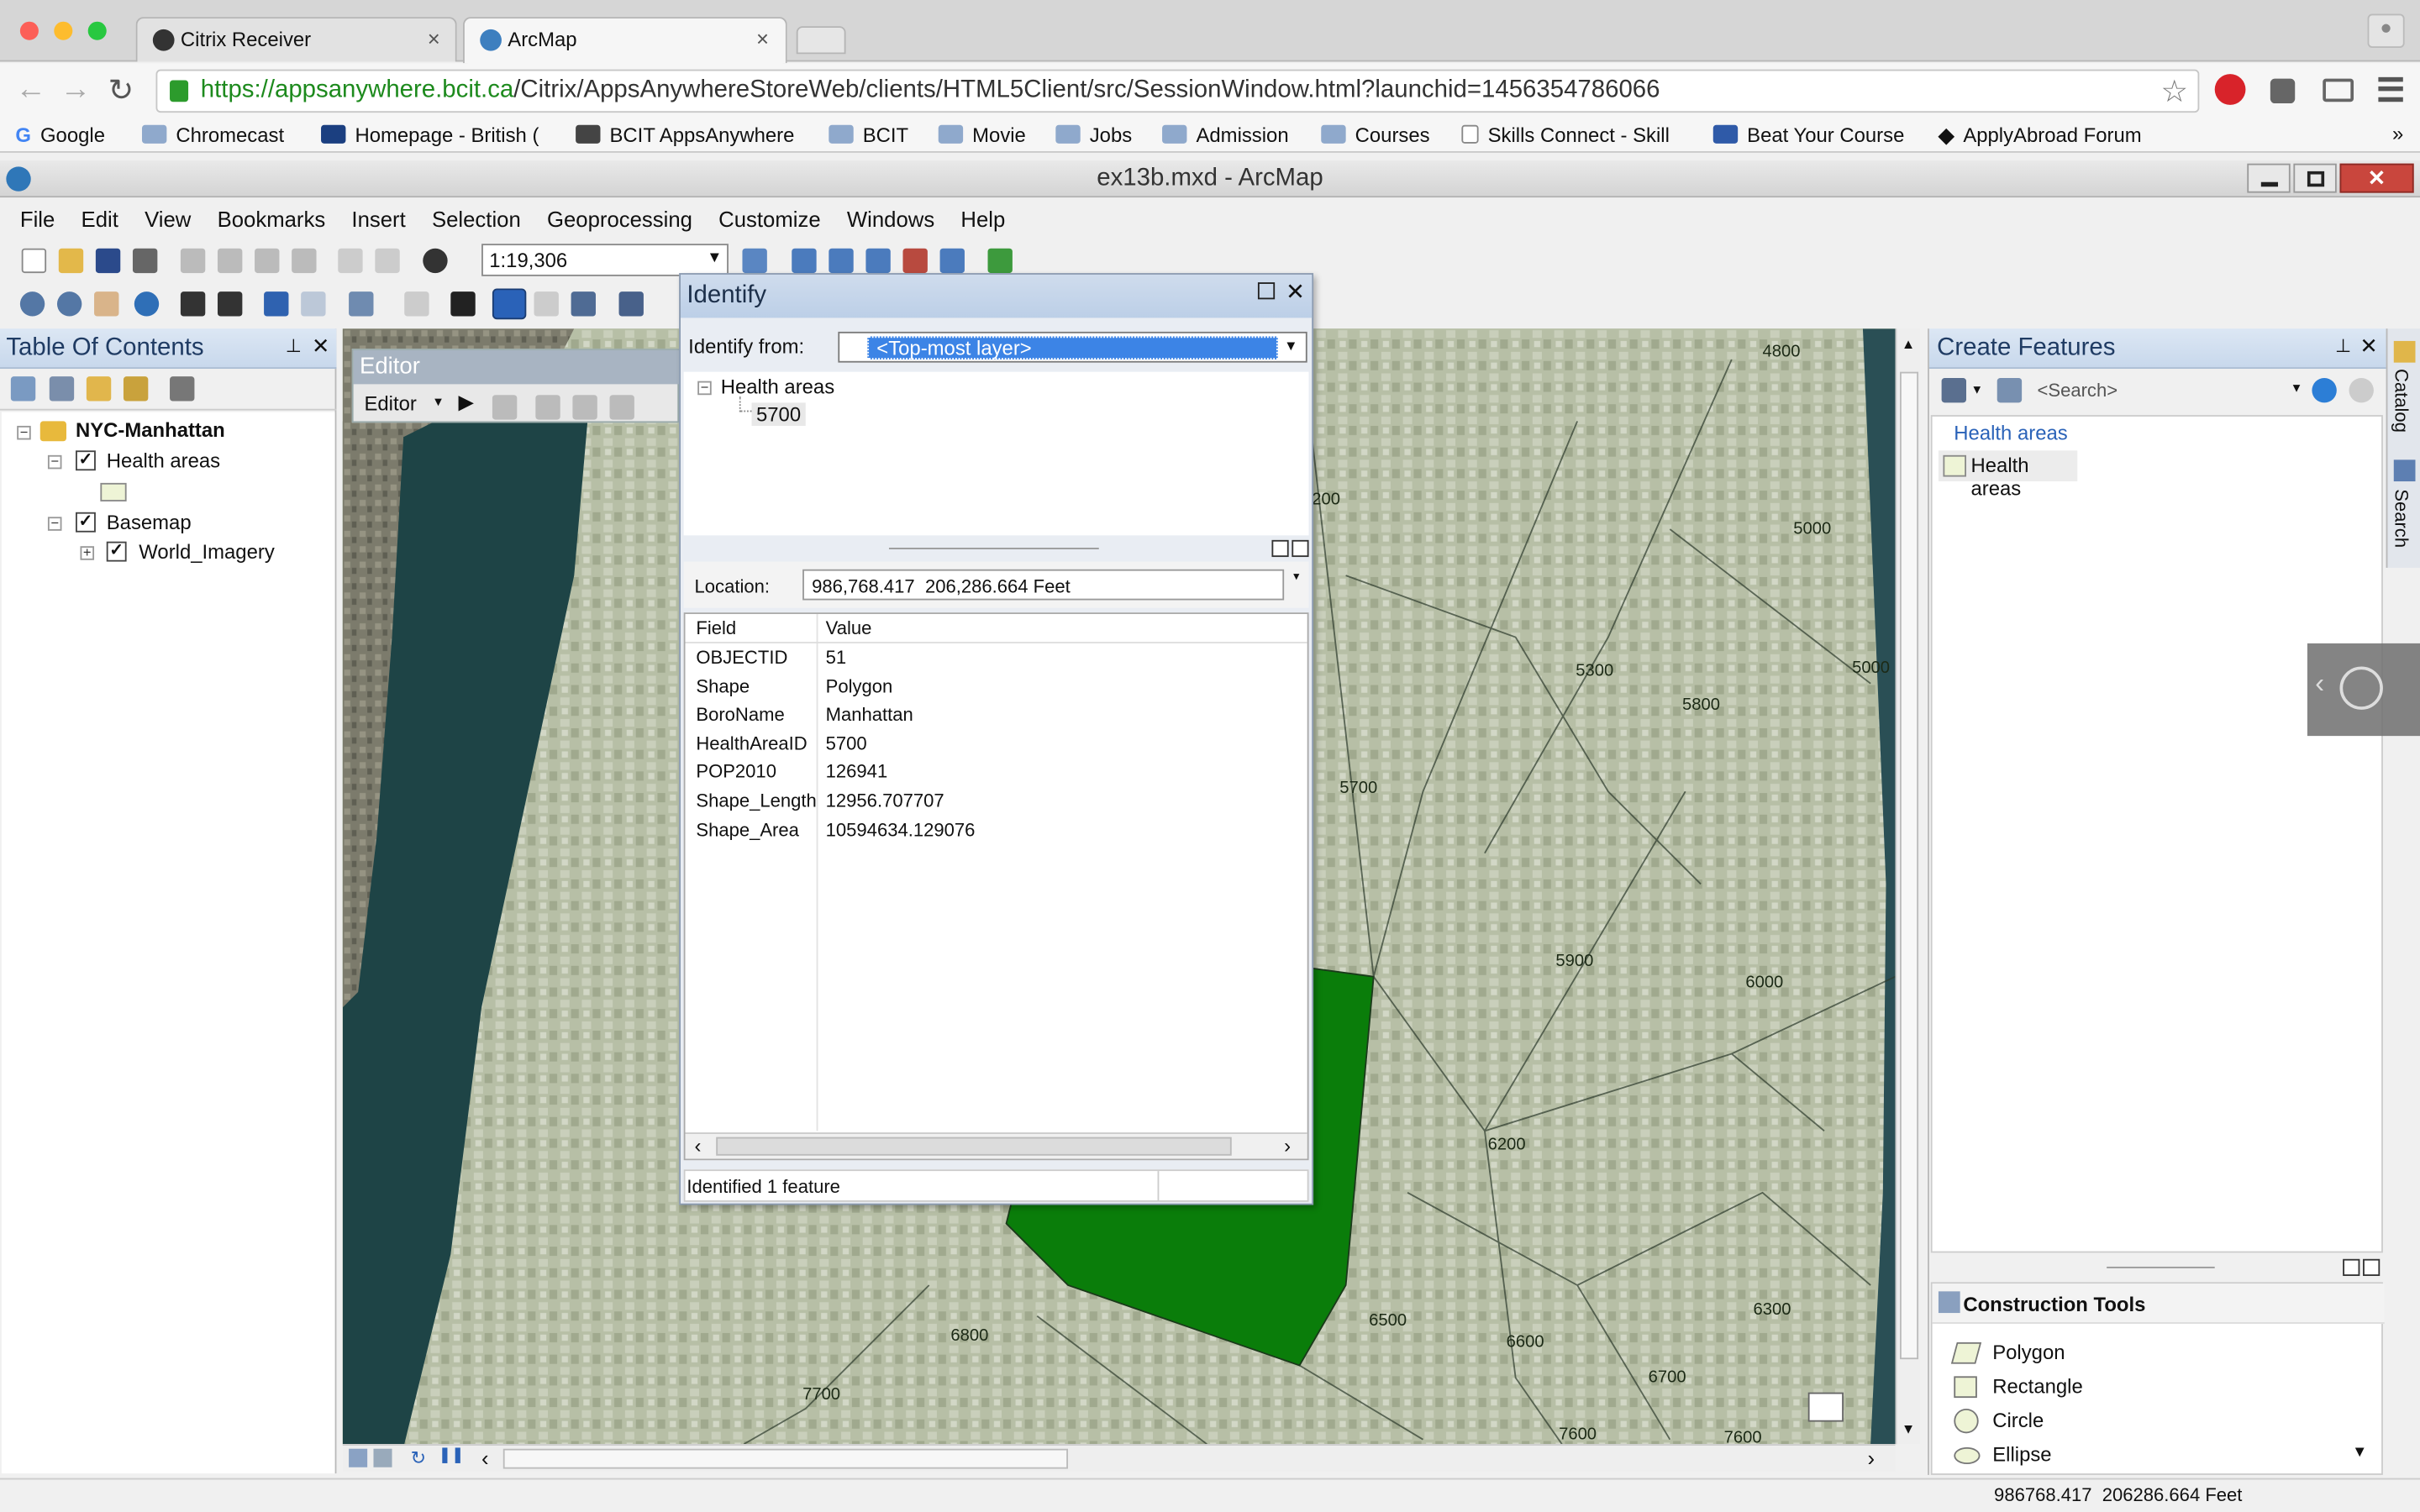 This screenshot has width=2420, height=1512. I want to click on citrix-receiver-icon, so click(2361, 688).